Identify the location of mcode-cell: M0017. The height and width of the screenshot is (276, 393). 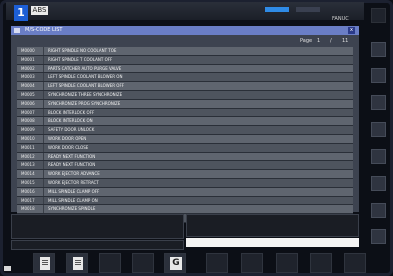
(30, 200).